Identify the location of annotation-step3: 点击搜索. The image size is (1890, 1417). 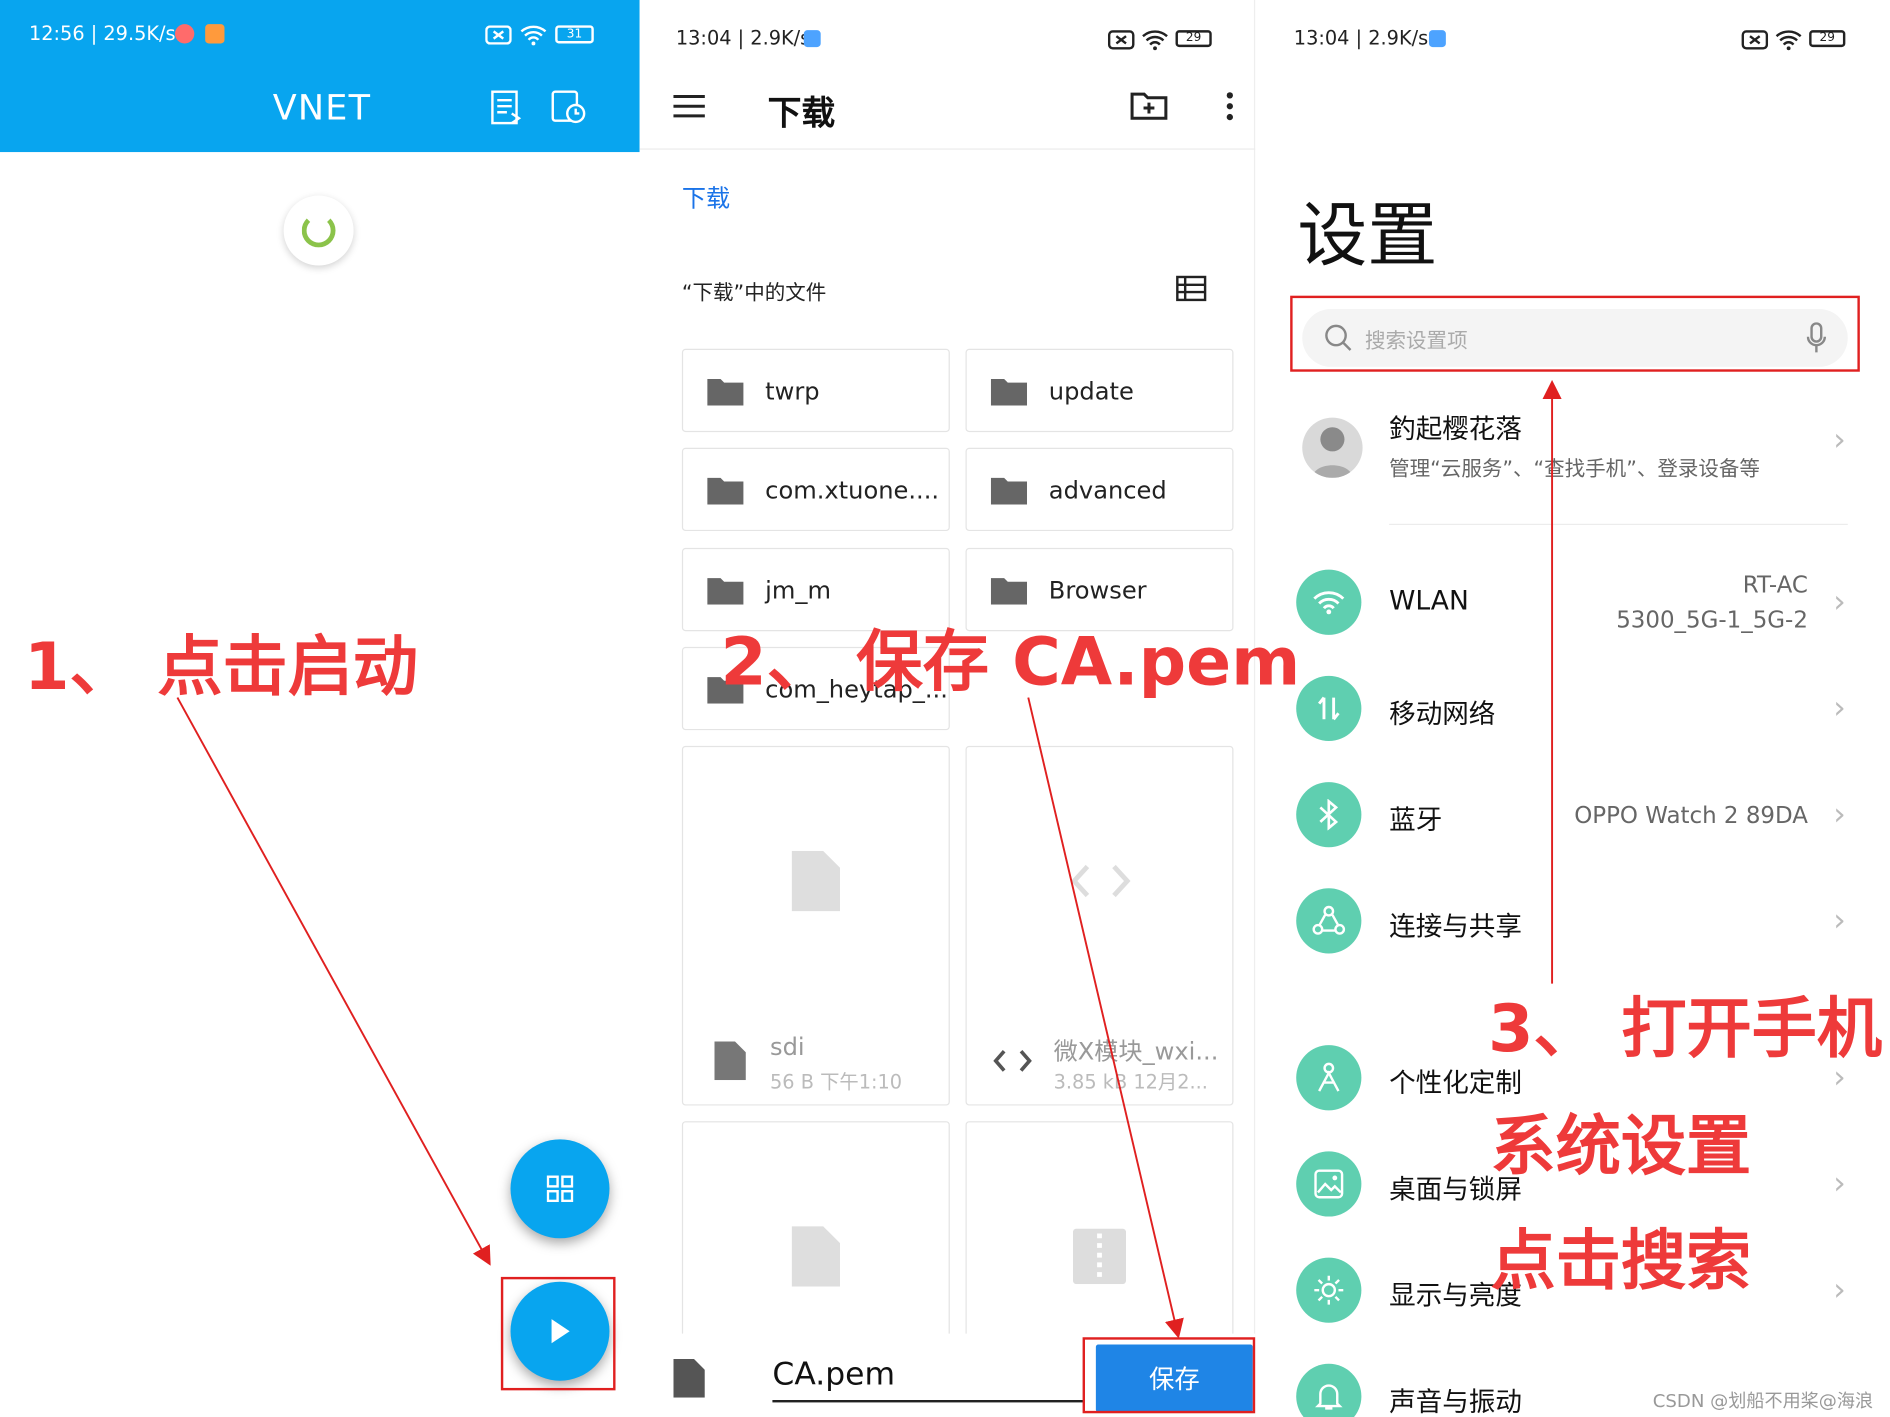
(1621, 1260).